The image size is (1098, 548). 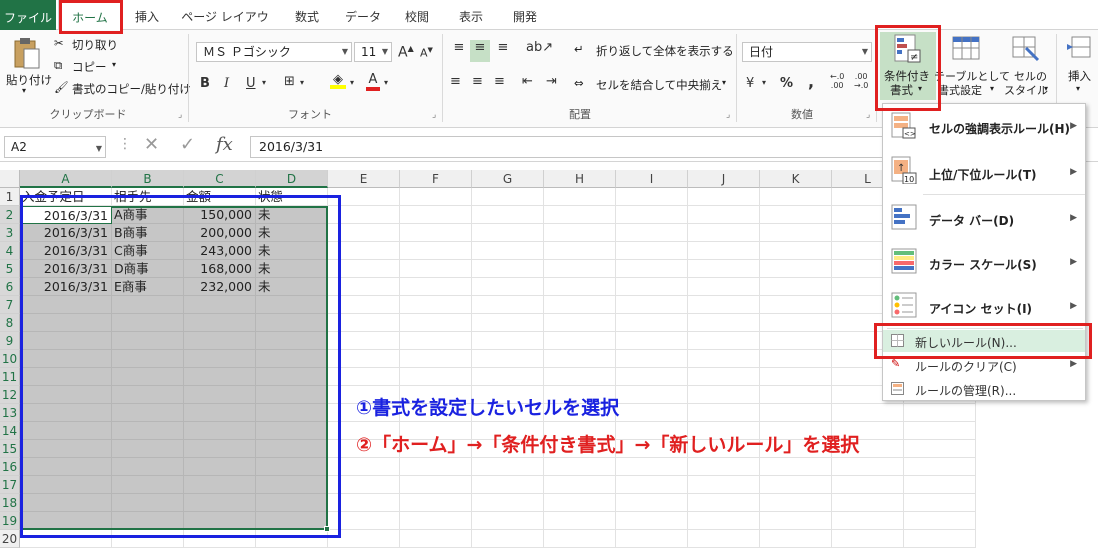 I want to click on menu-item-top-bottom-rules: ↑ 10 上位/下位ルール(T) ▶, so click(x=984, y=172).